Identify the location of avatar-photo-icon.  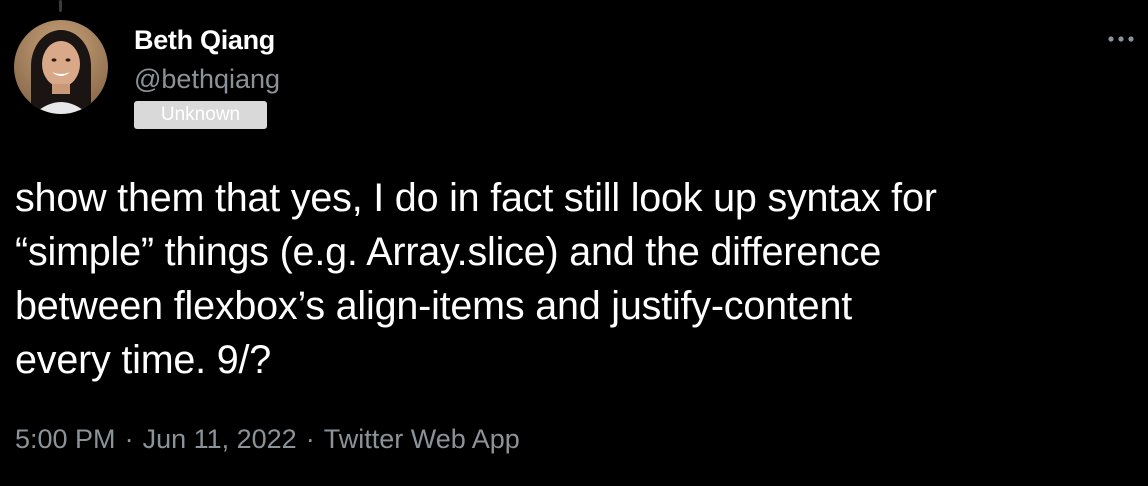
(61, 67).